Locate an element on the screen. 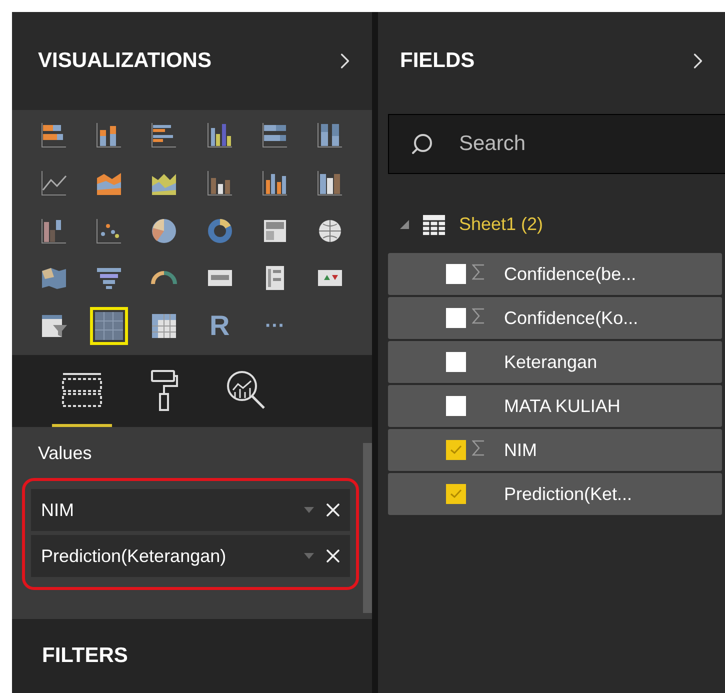  field-row: Keterangan is located at coordinates (555, 362).